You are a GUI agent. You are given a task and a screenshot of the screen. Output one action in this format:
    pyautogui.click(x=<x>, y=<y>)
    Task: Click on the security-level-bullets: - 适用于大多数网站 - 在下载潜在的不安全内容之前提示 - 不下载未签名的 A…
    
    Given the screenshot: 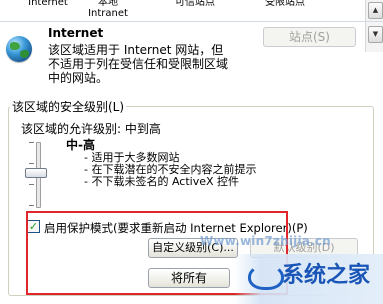 What is the action you would take?
    pyautogui.click(x=170, y=170)
    